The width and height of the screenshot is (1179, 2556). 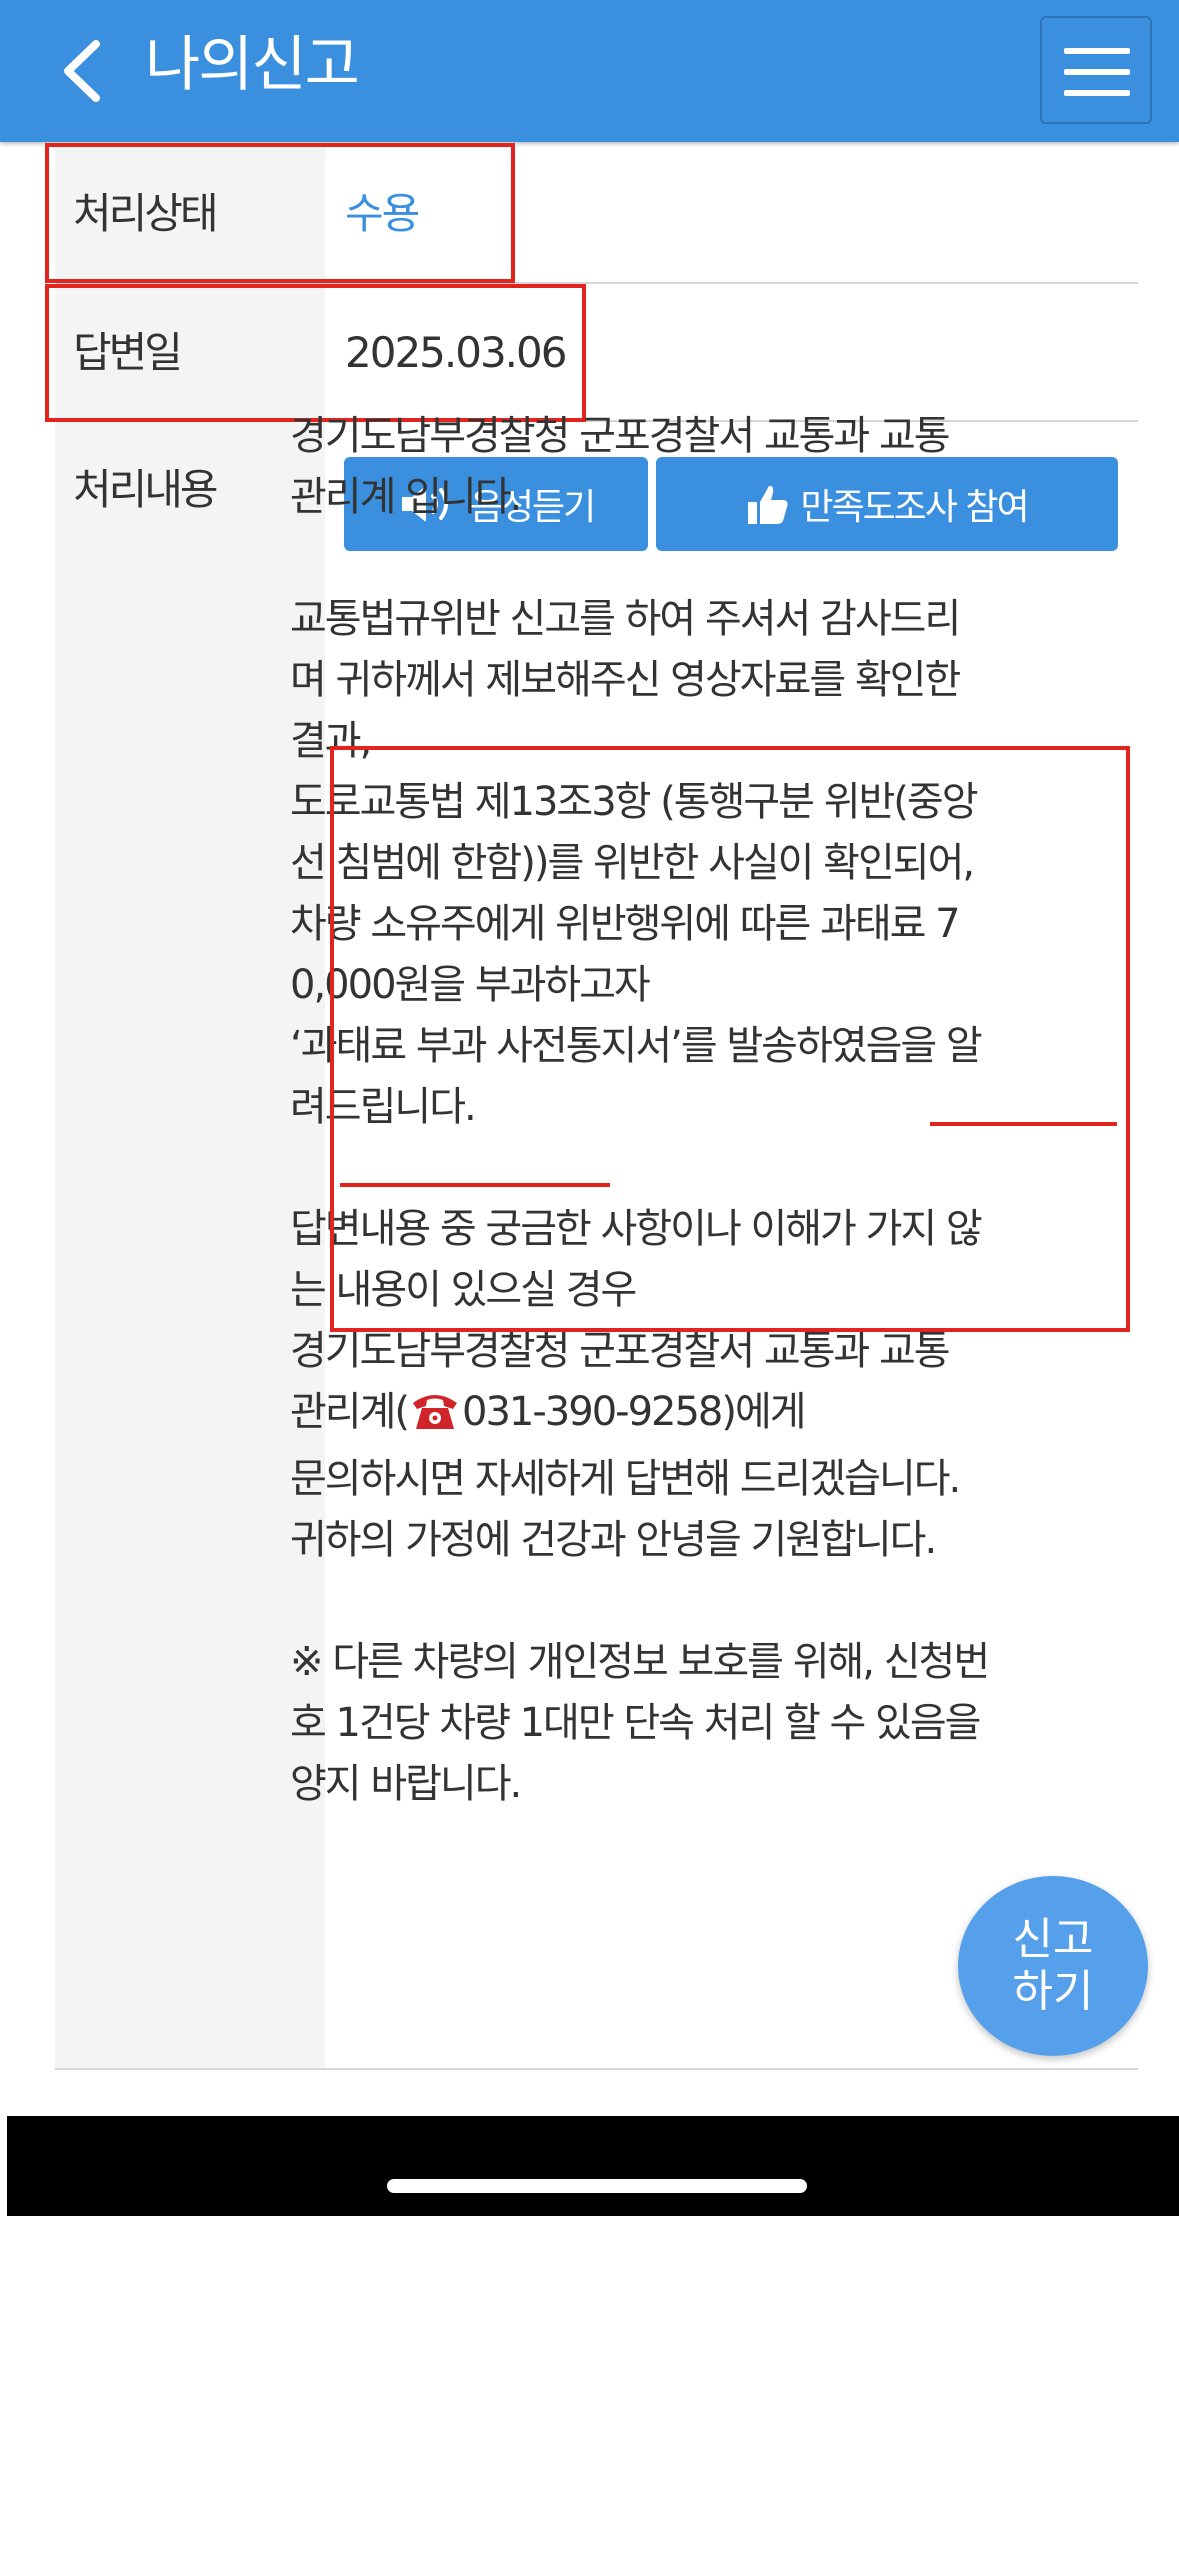 I want to click on date-value: 2025.03.06, so click(x=456, y=352).